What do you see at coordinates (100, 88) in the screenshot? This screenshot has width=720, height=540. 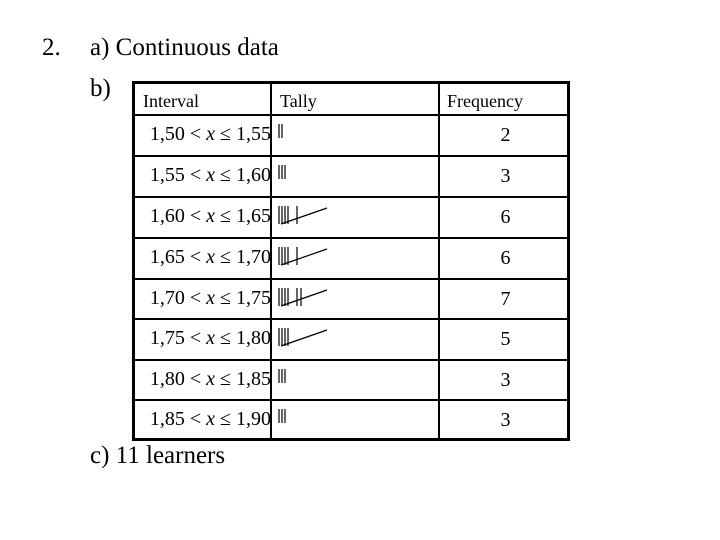 I see `part-b-label: b)` at bounding box center [100, 88].